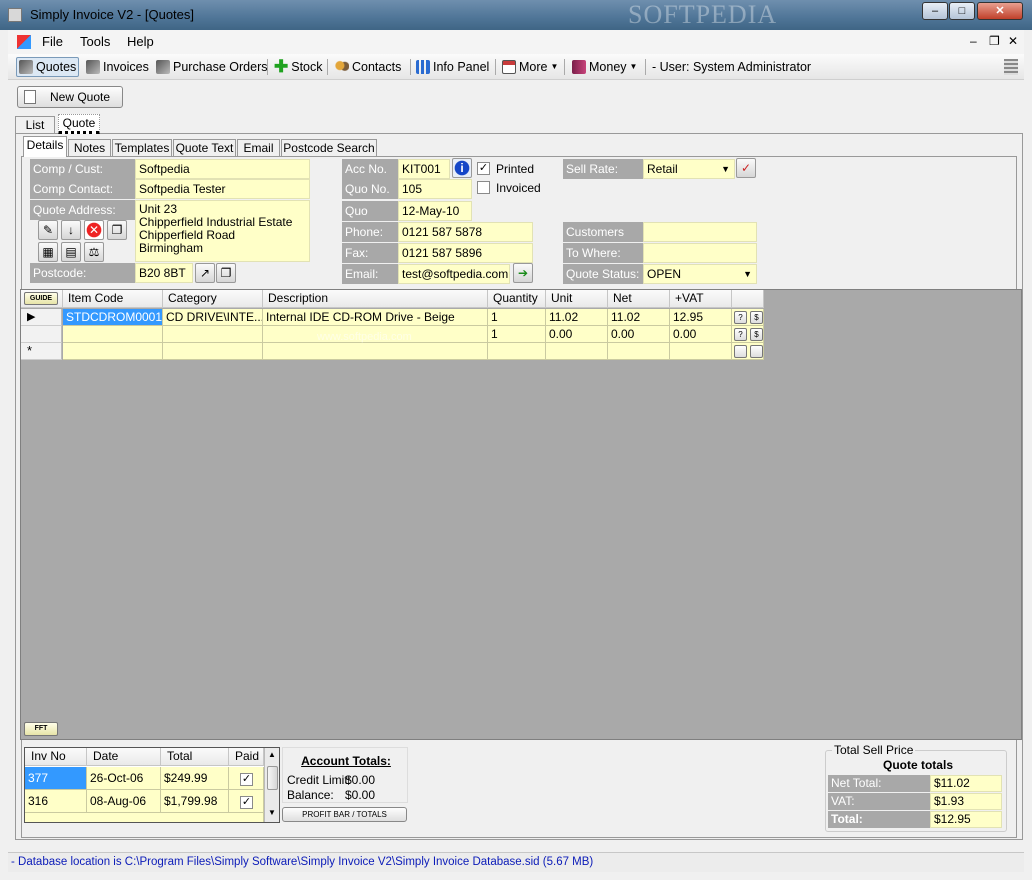  I want to click on tab-quote: Quote, so click(79, 124).